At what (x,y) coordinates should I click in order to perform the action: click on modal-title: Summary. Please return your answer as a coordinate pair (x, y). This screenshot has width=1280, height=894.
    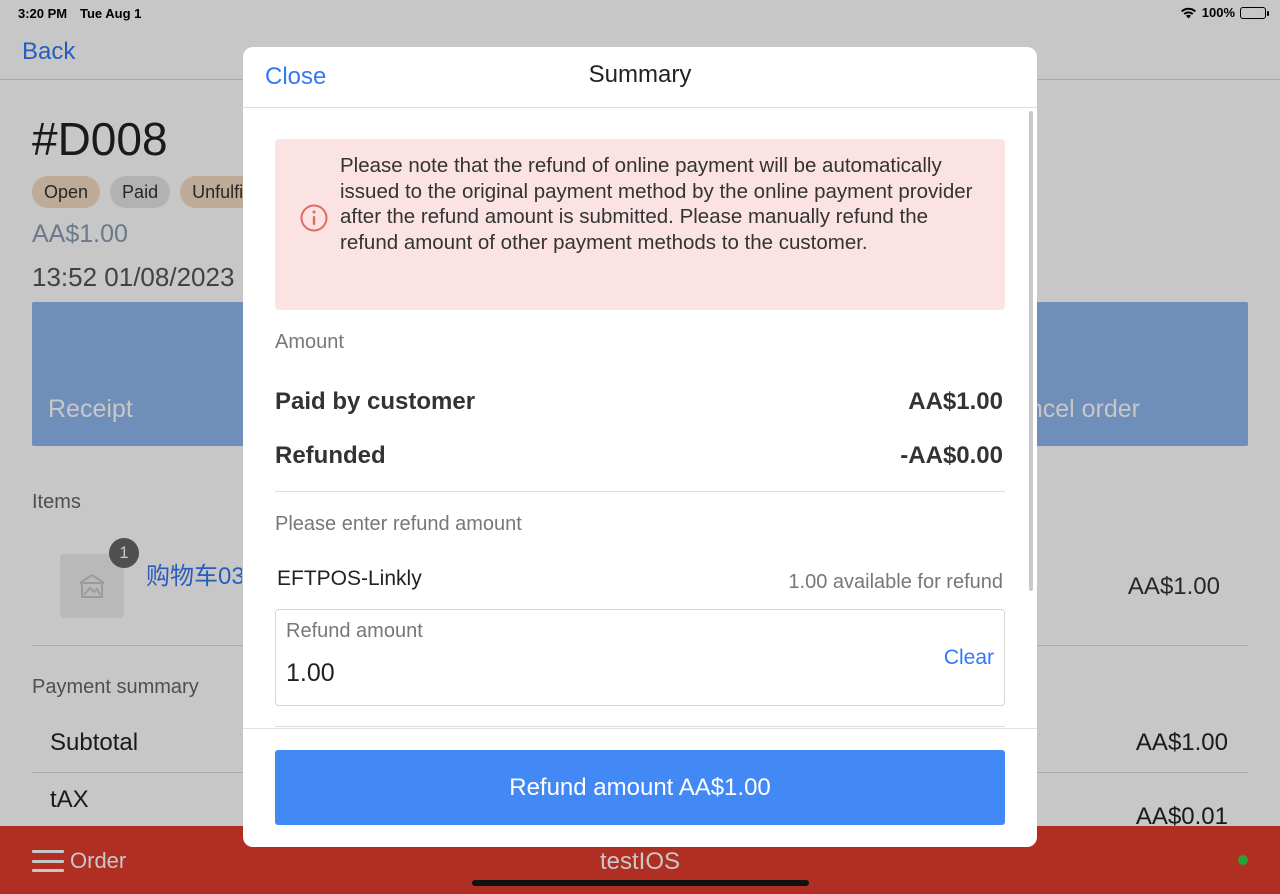
    Looking at the image, I should click on (640, 74).